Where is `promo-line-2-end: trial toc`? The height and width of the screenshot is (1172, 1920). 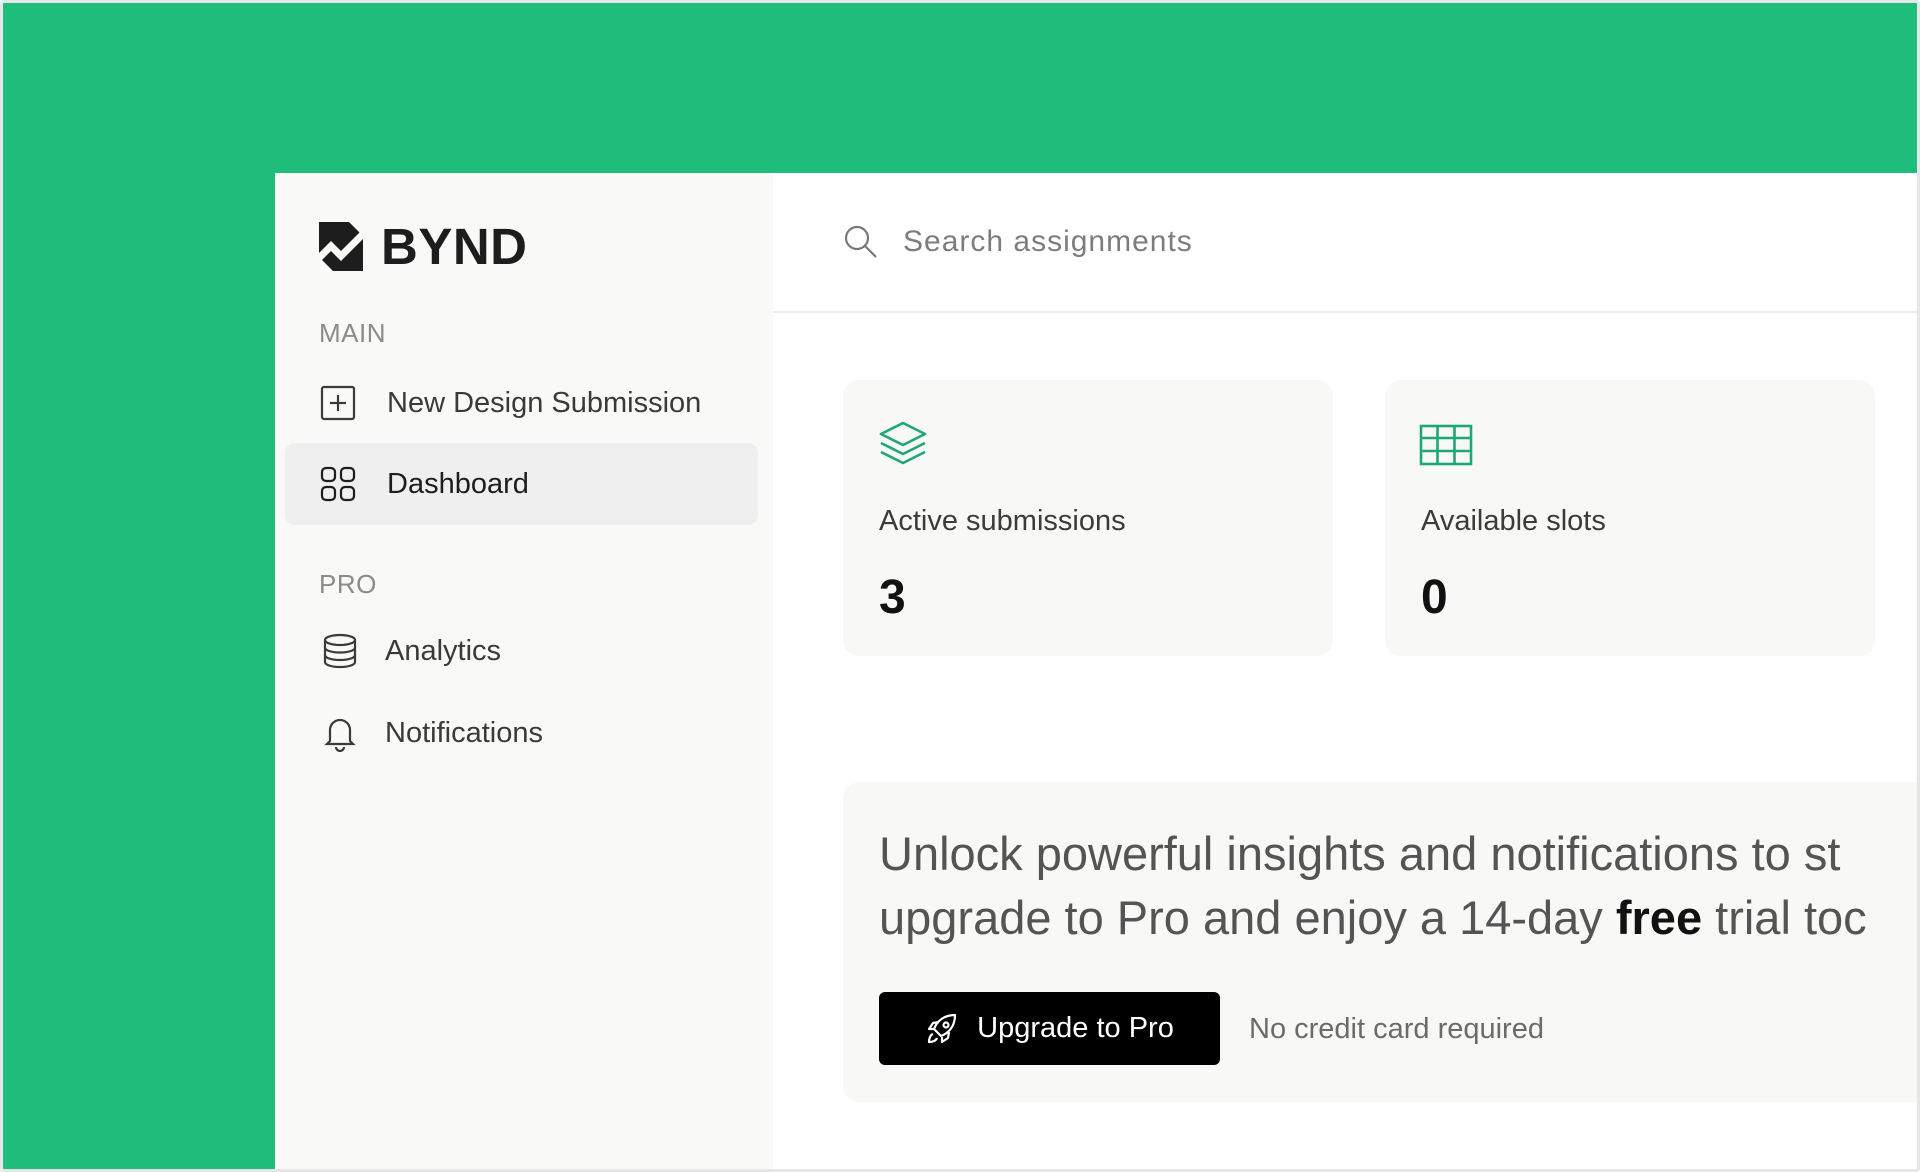
promo-line-2-end: trial toc is located at coordinates (1784, 917).